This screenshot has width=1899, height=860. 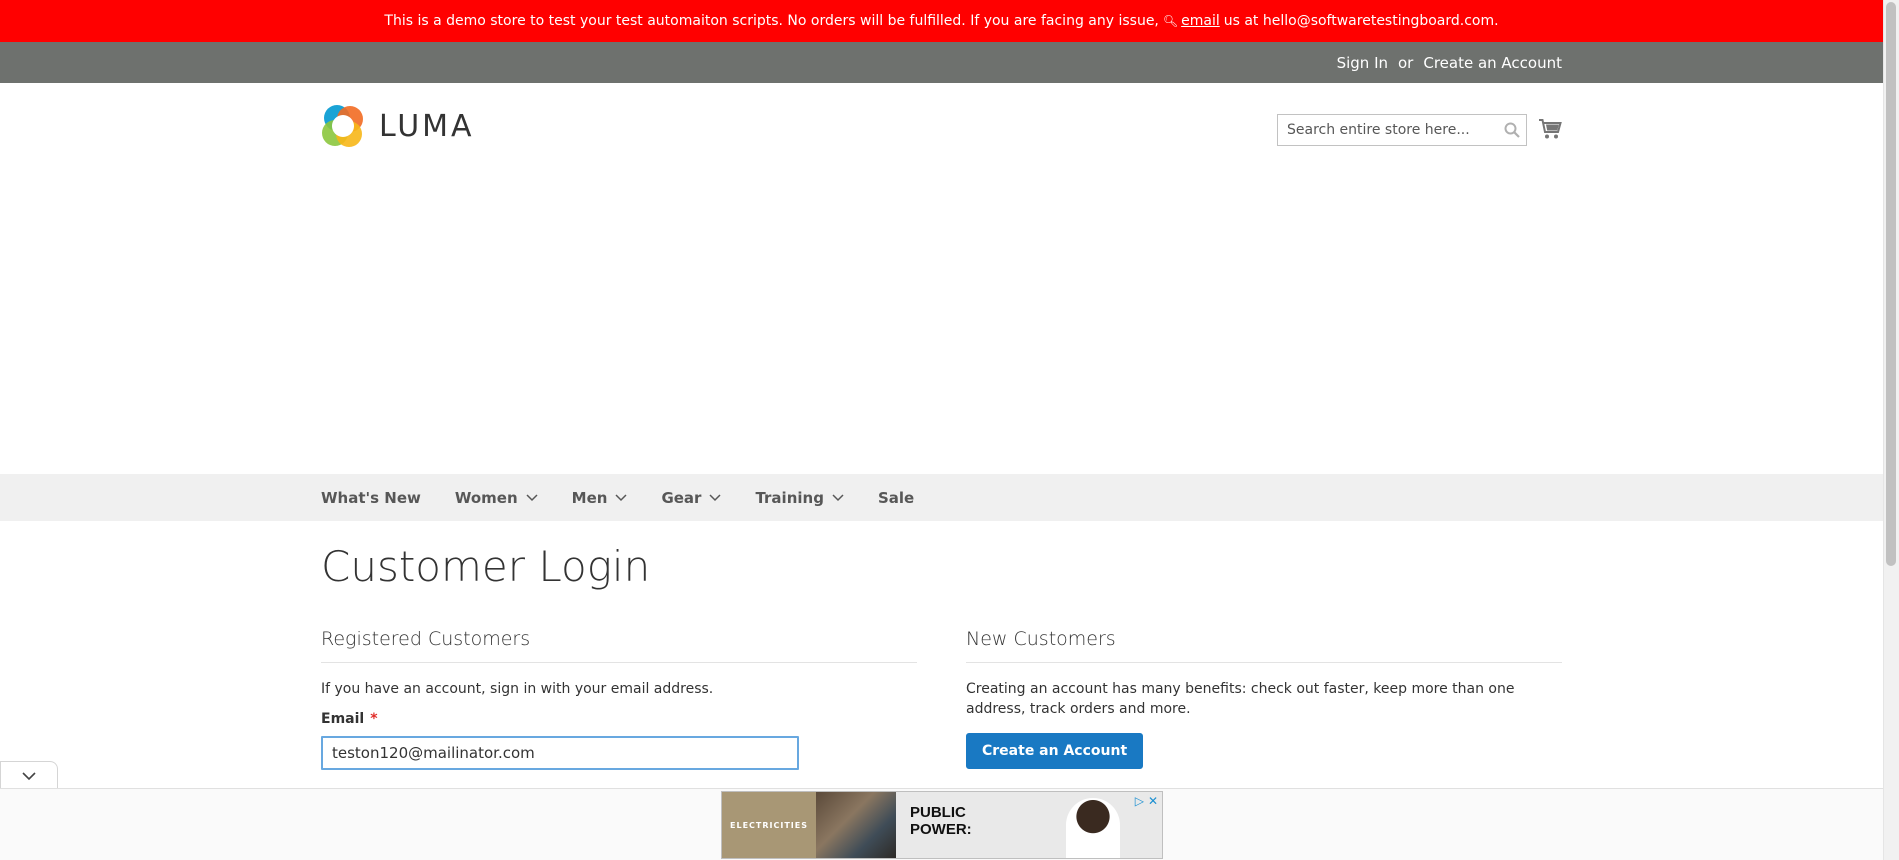 I want to click on search-box, so click(x=1402, y=130).